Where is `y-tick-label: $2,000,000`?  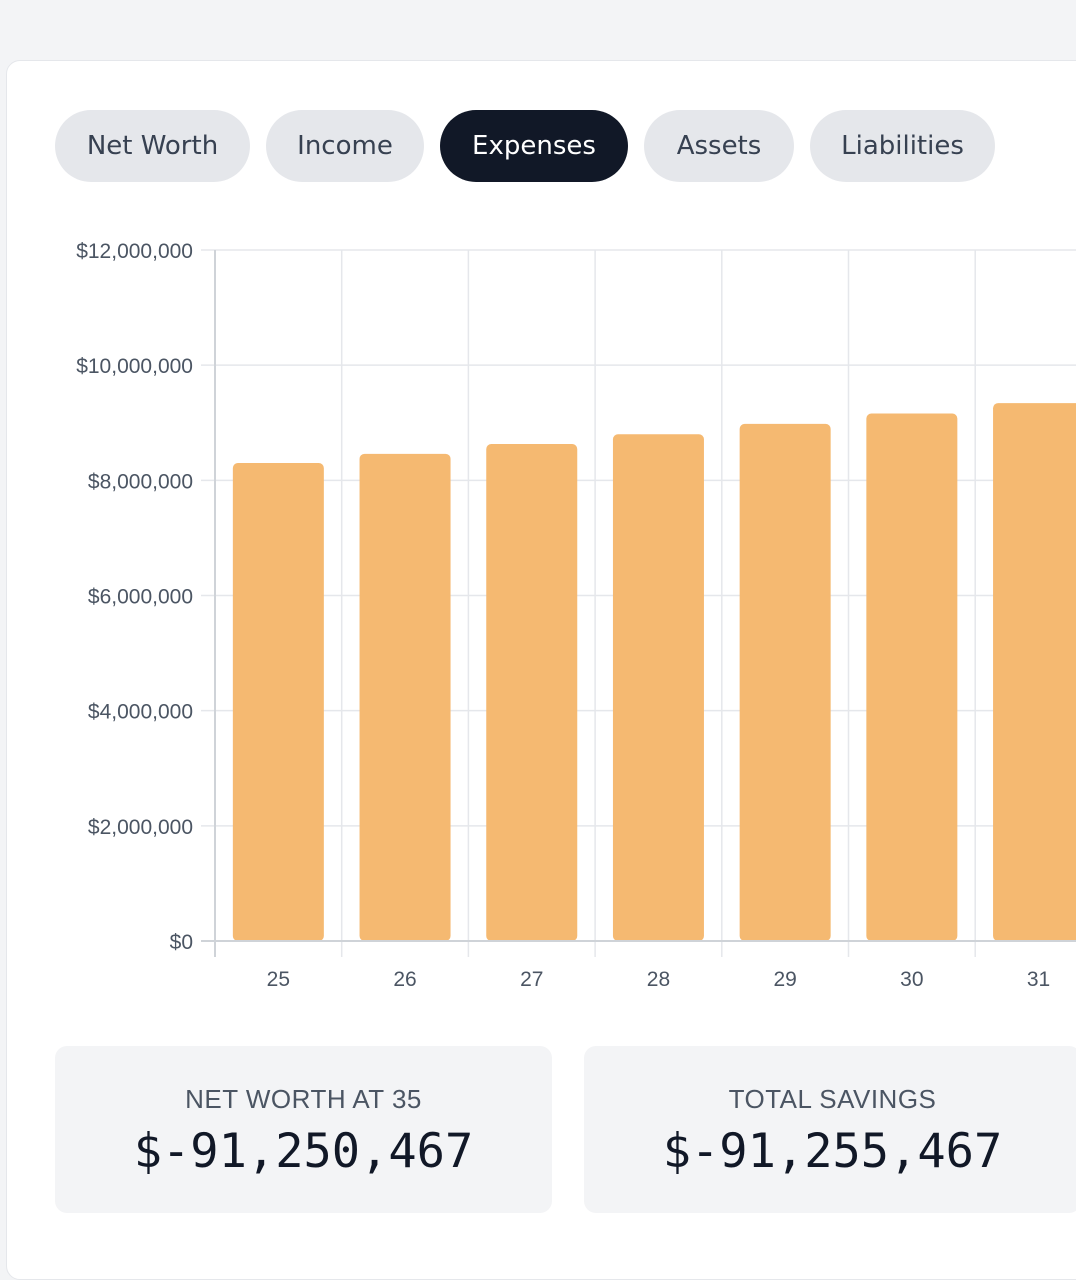 y-tick-label: $2,000,000 is located at coordinates (140, 827).